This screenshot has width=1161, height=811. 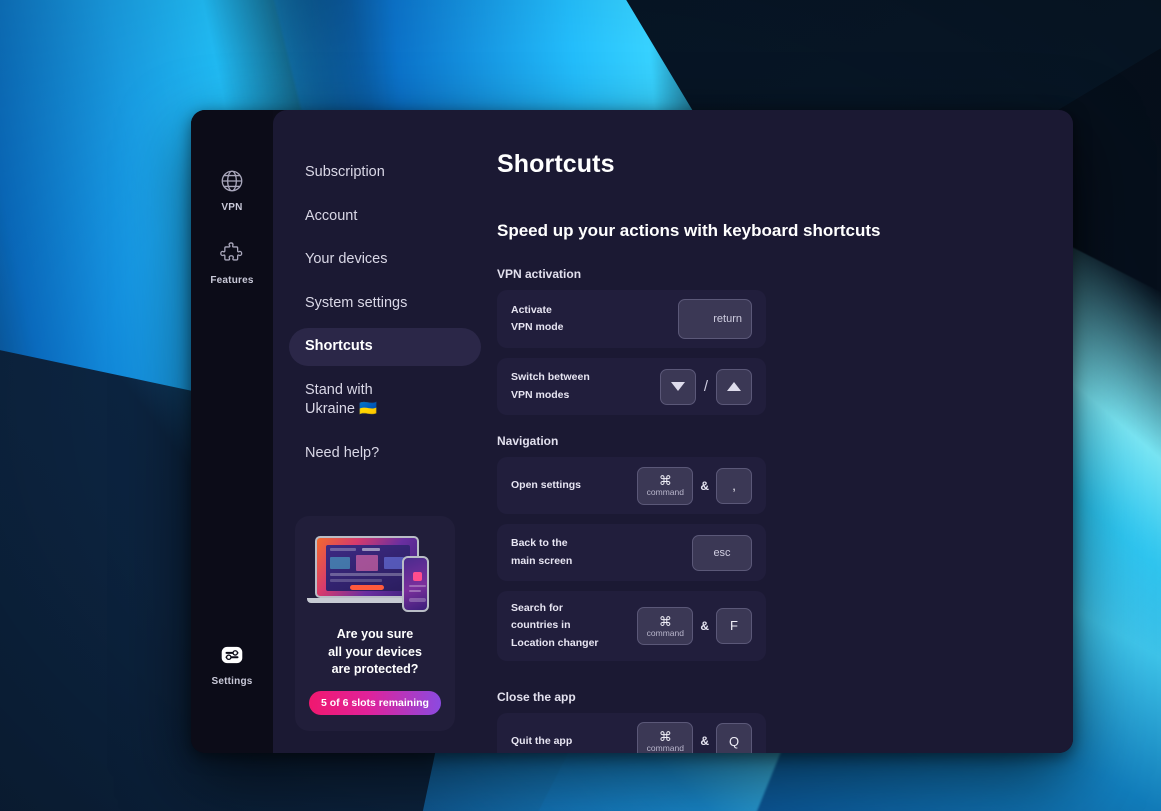 I want to click on settings-sliders-icon, so click(x=232, y=655).